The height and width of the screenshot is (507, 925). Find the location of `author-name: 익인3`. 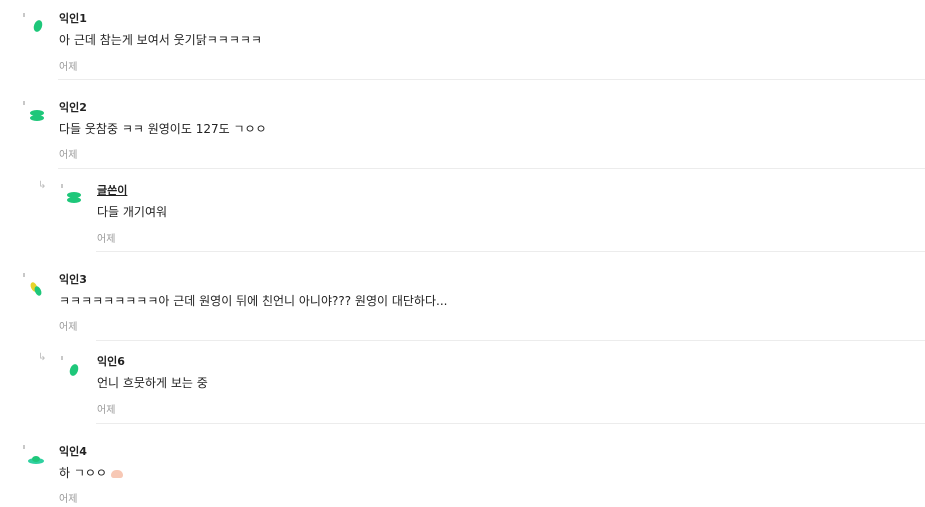

author-name: 익인3 is located at coordinates (73, 279).